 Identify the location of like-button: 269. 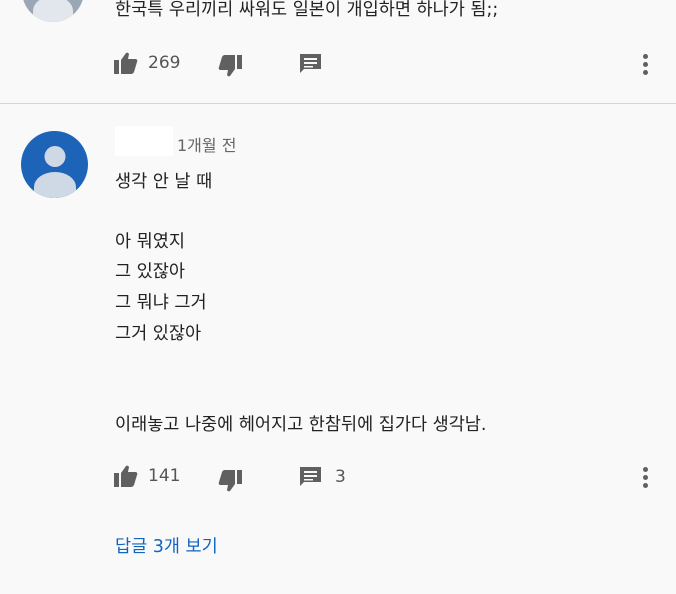
(147, 63).